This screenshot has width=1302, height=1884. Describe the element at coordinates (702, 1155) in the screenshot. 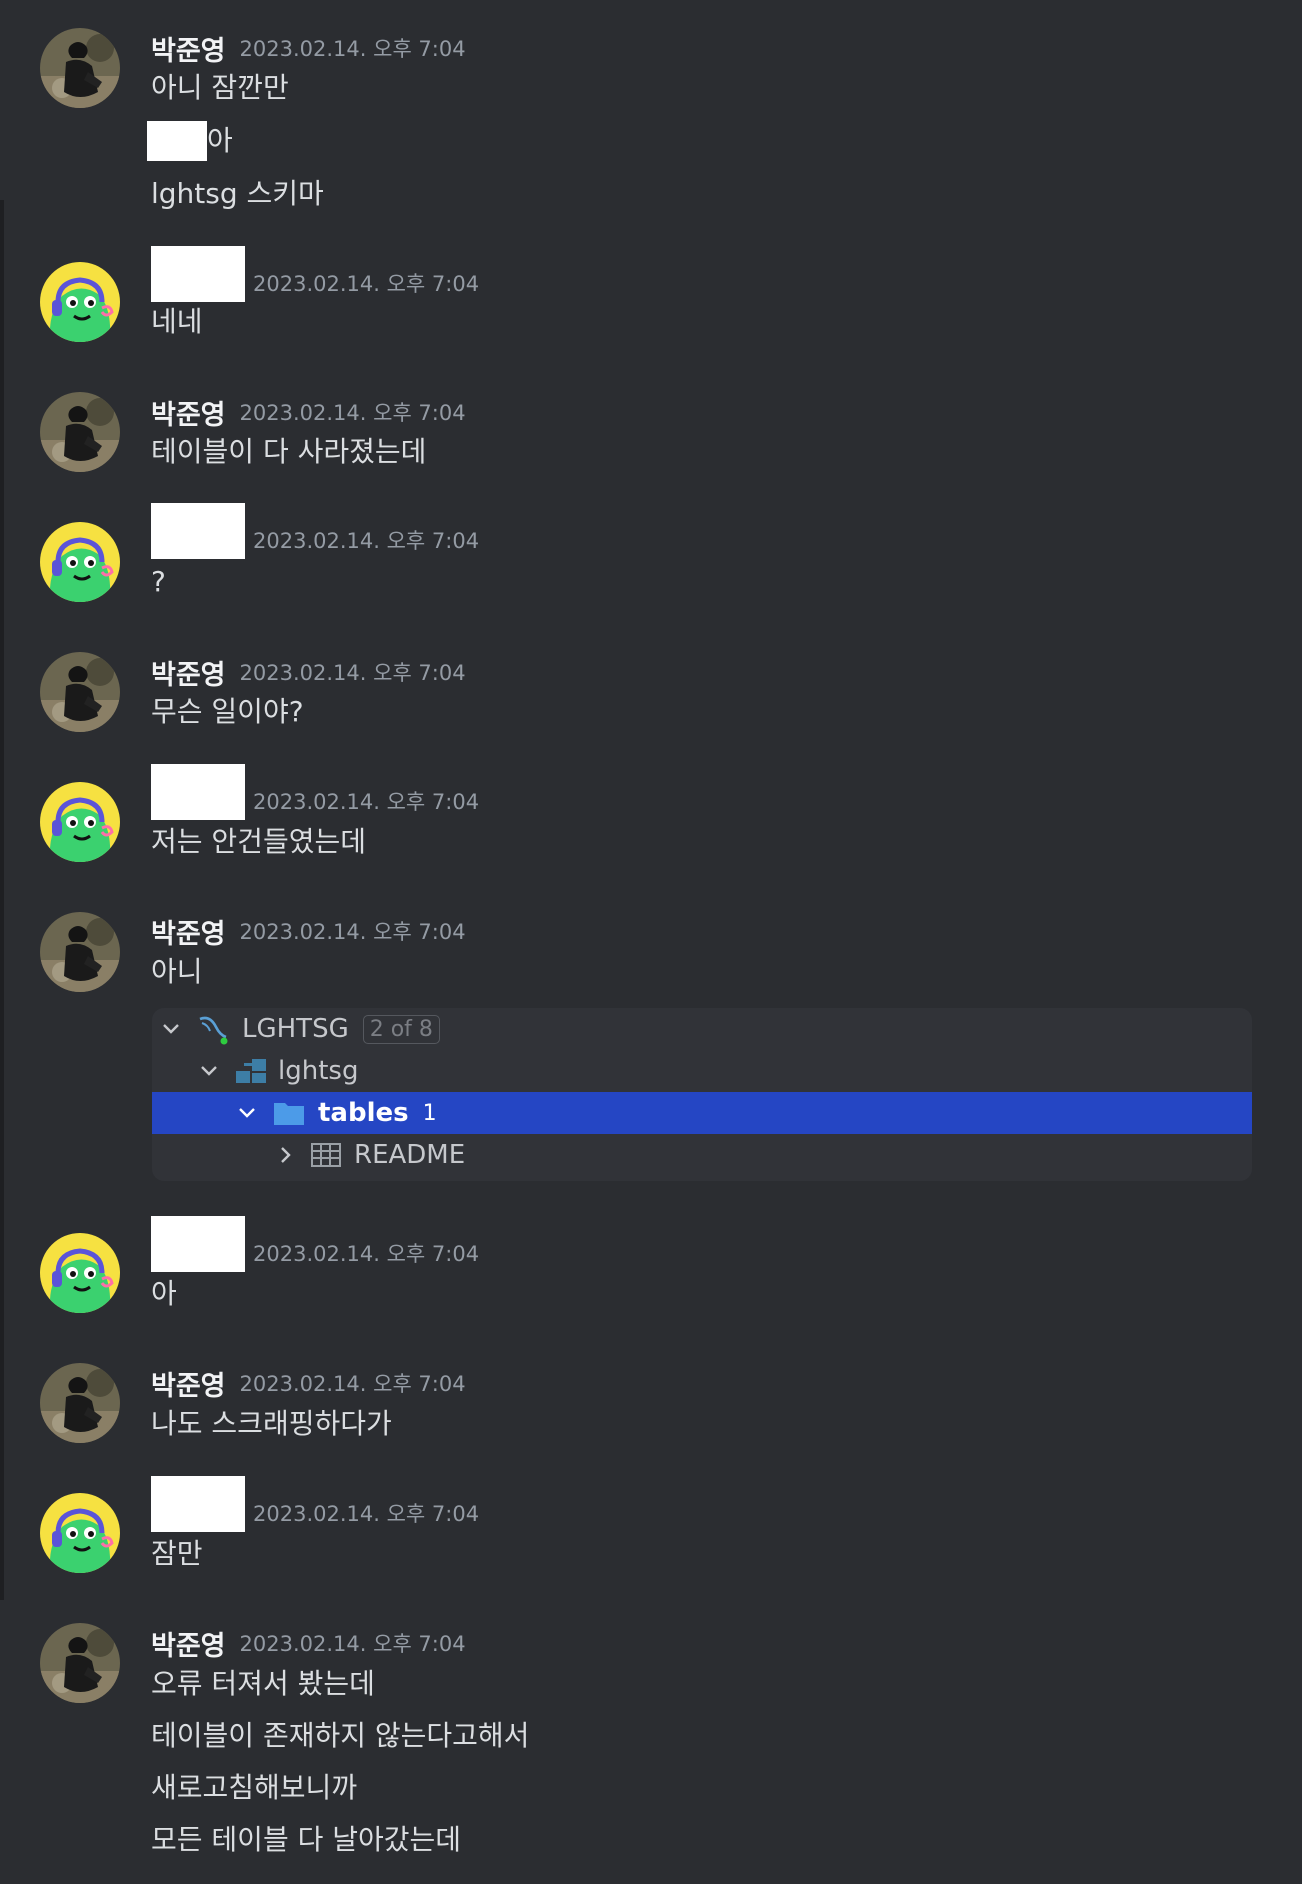

I see `tree-row-table: README` at that location.